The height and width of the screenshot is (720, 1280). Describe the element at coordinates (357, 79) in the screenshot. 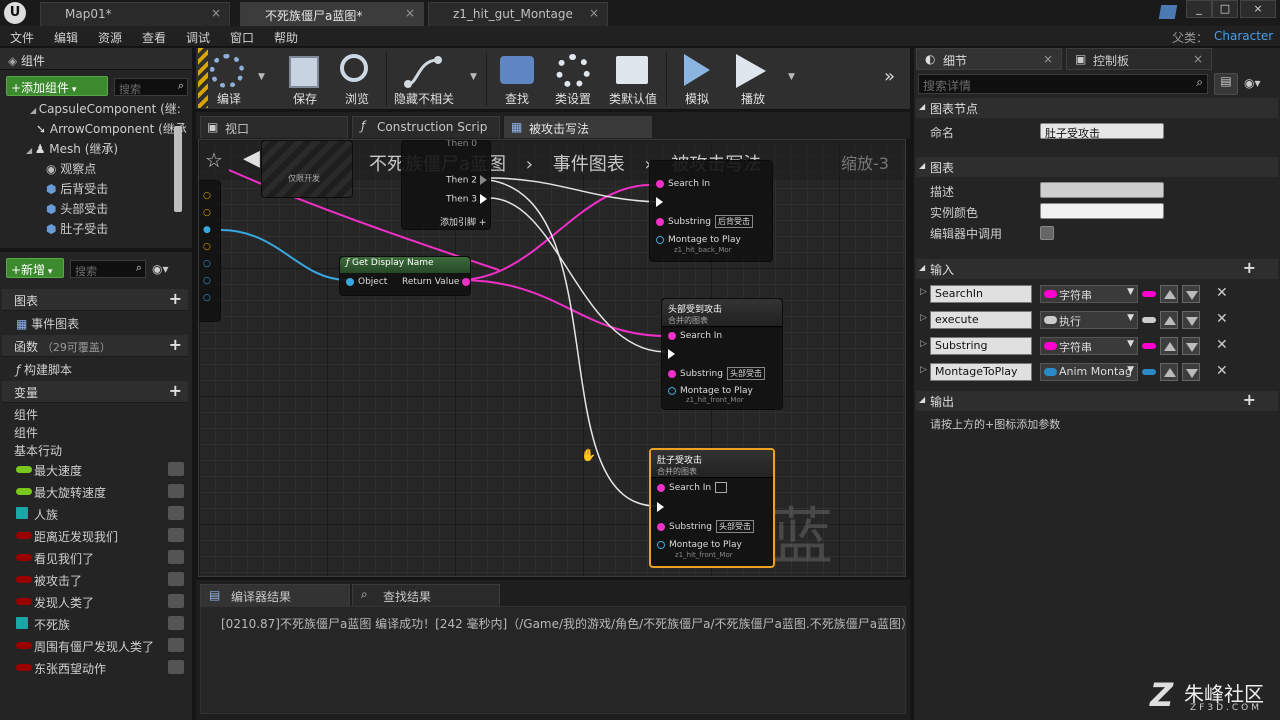

I see `browse-button: 浏览` at that location.